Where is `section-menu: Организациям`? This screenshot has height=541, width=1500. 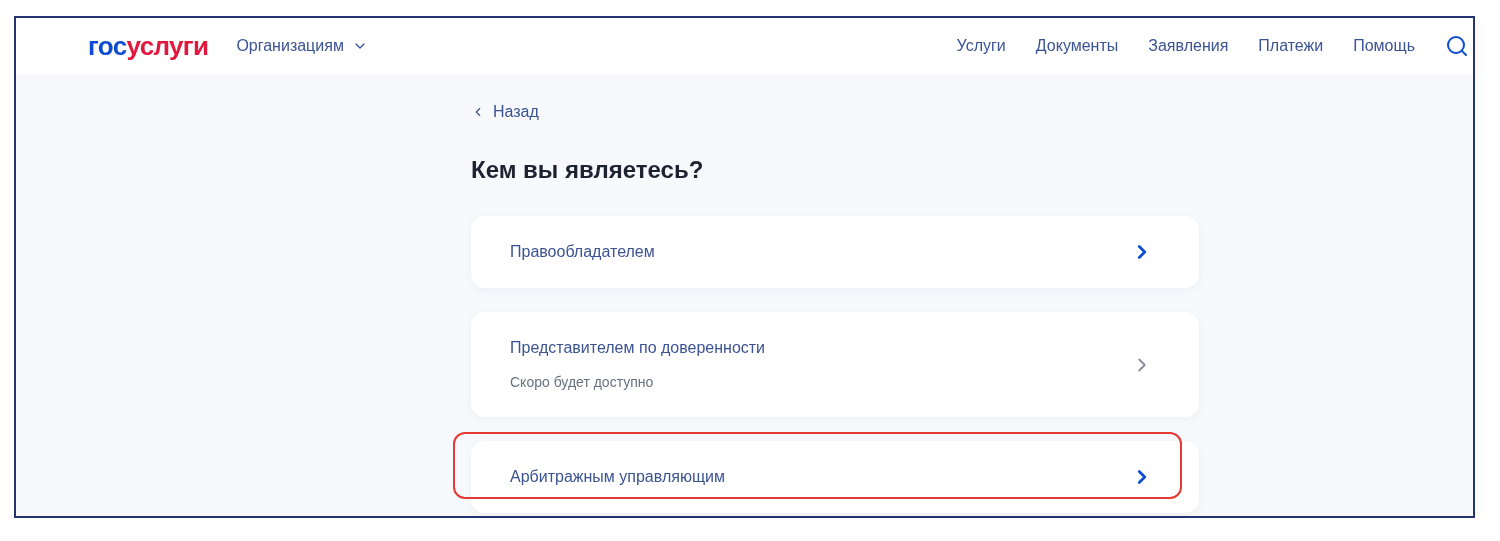
section-menu: Организациям is located at coordinates (302, 46).